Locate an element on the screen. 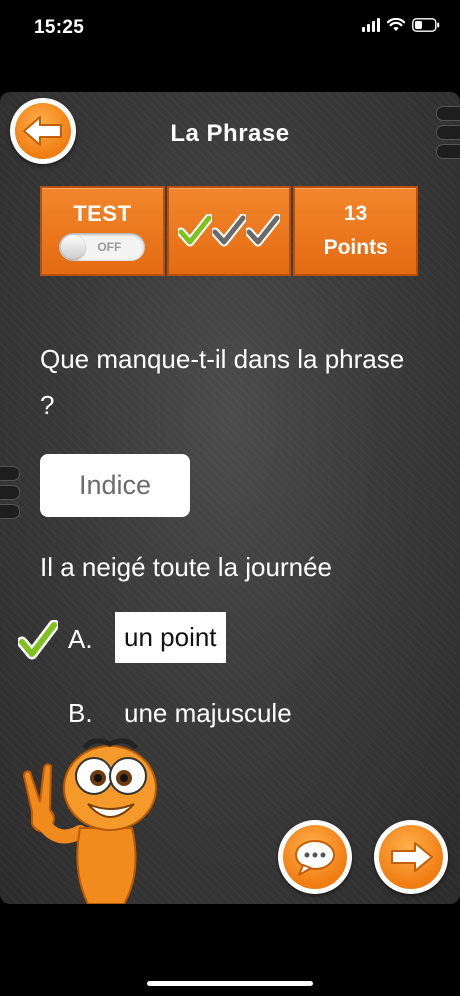 The width and height of the screenshot is (460, 996). points-cell: 13 Points is located at coordinates (356, 231).